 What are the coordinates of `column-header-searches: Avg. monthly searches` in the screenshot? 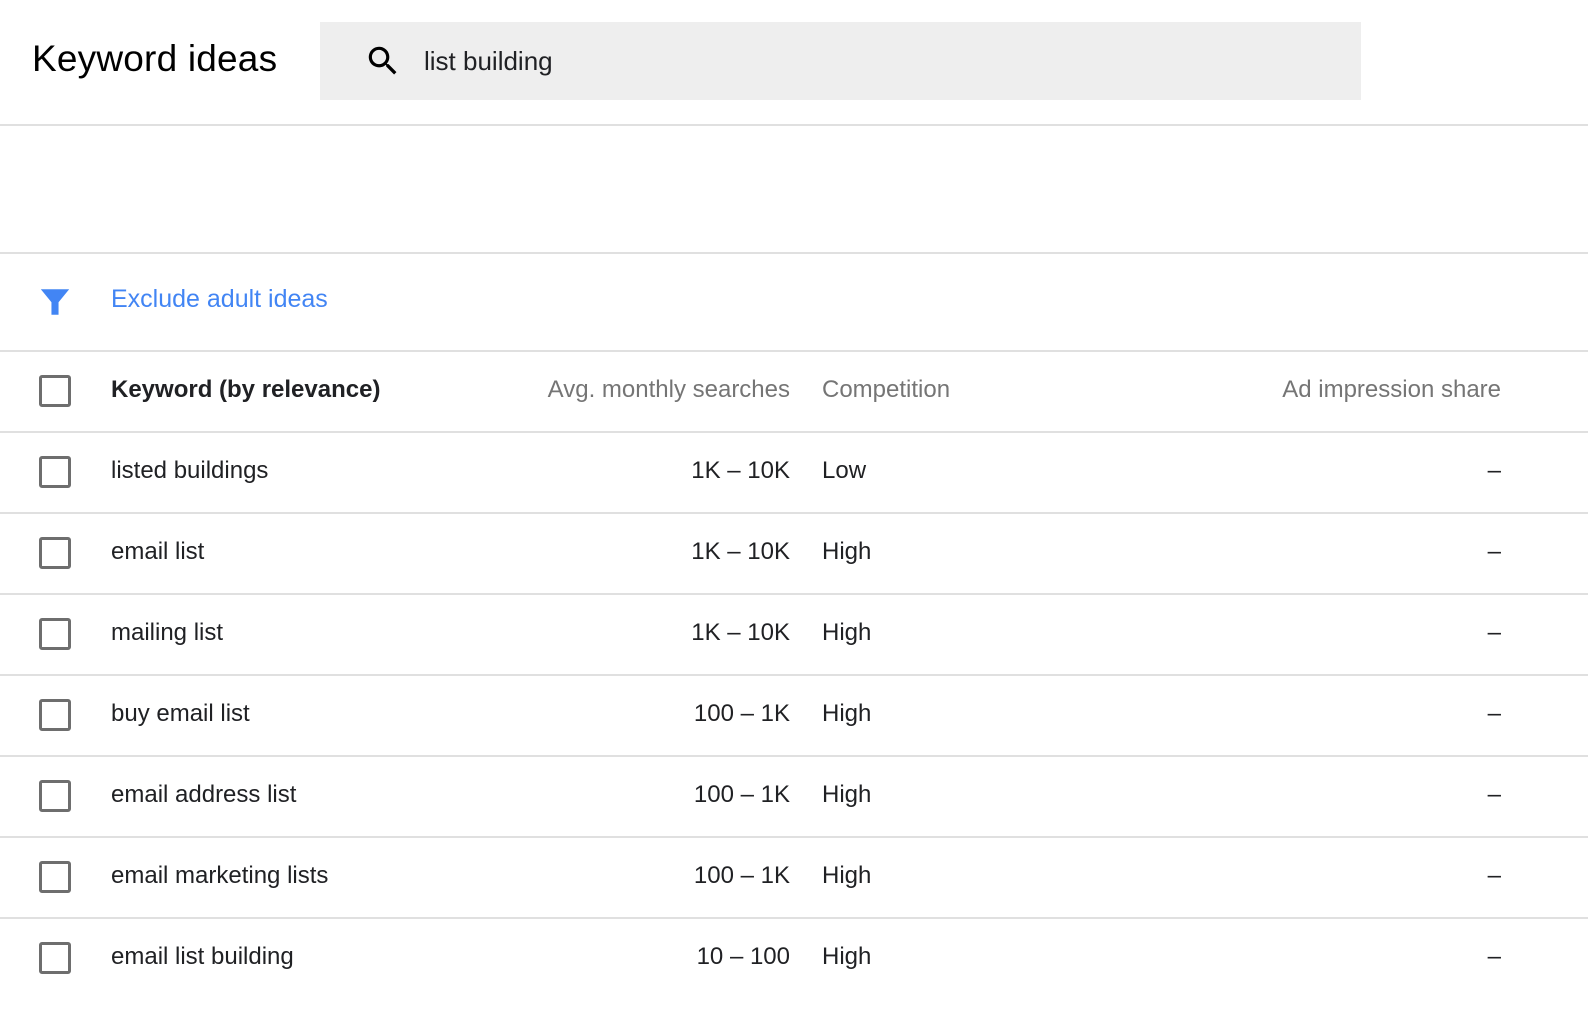 It's located at (669, 390).